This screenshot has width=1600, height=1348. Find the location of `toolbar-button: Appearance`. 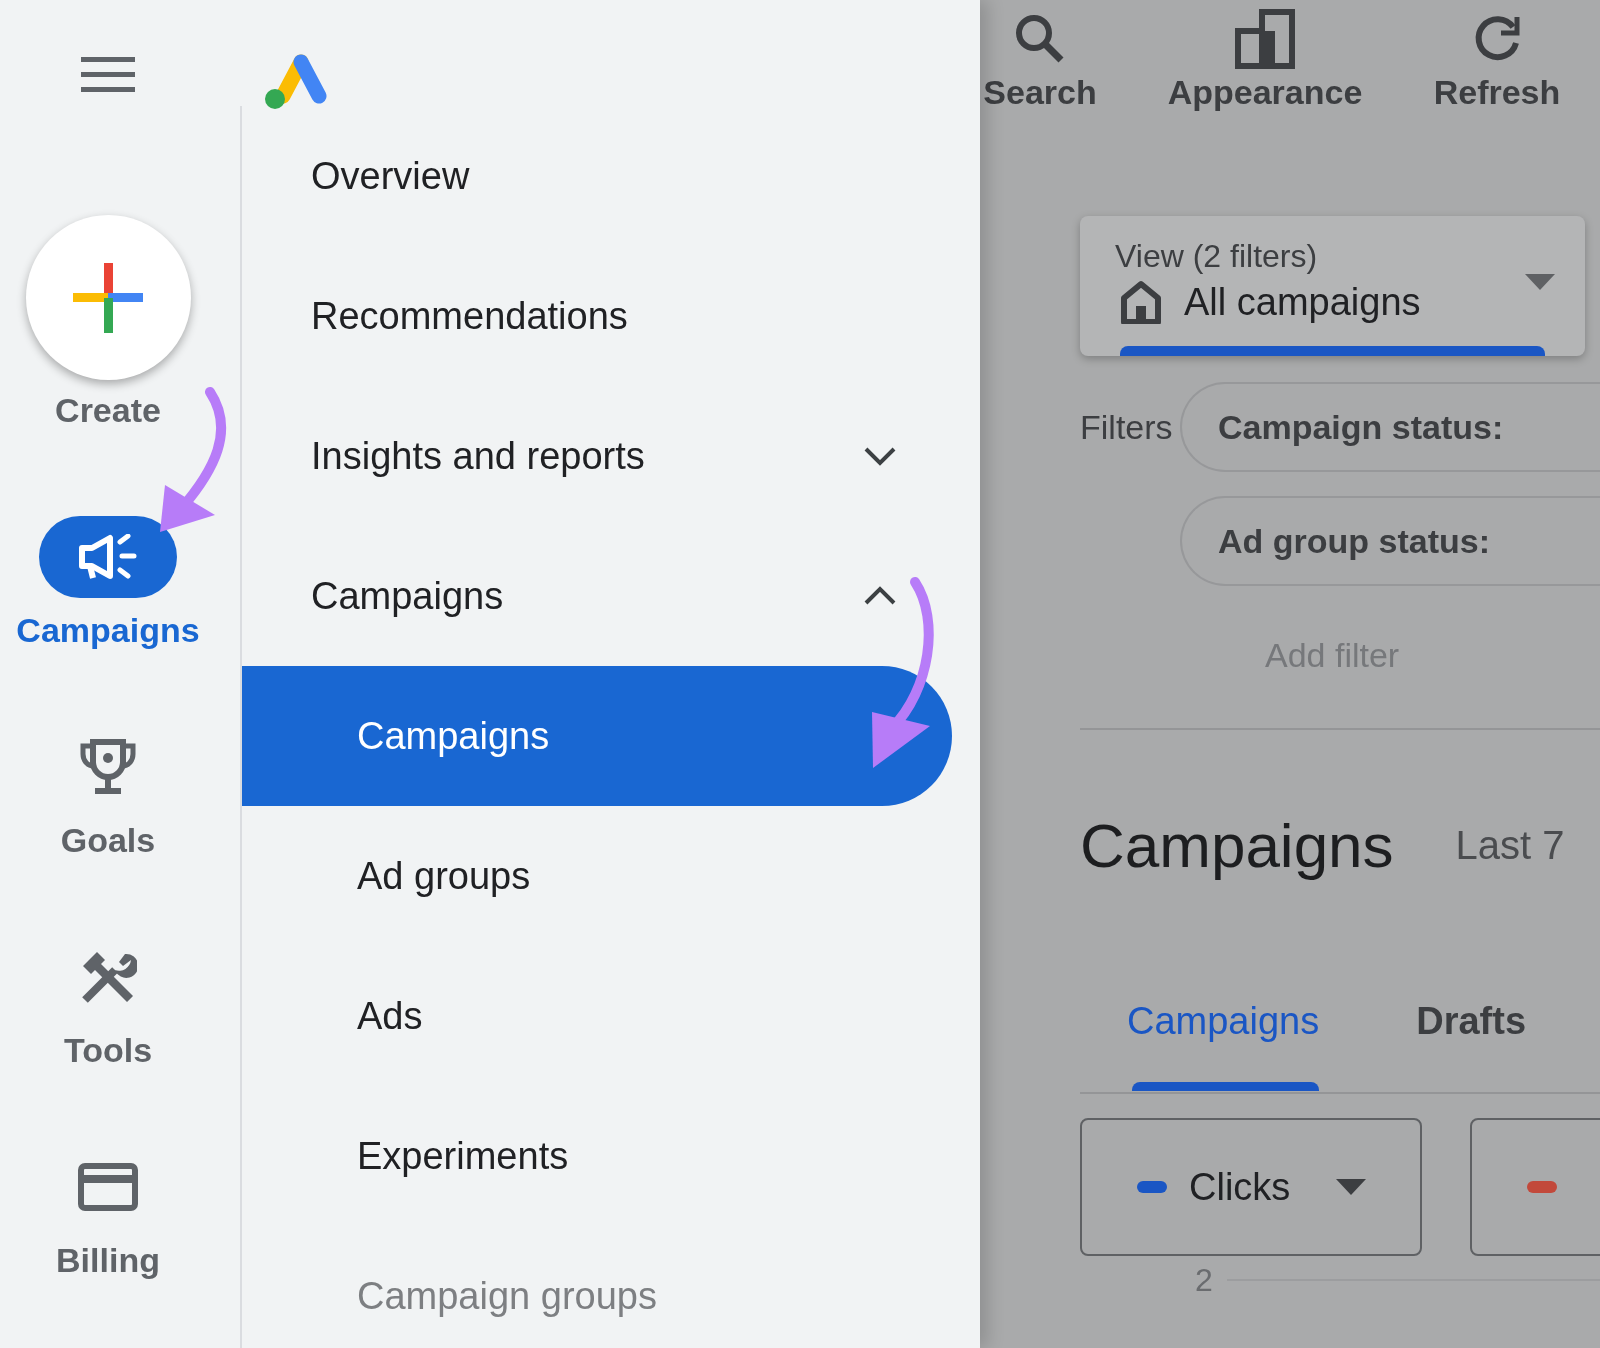

toolbar-button: Appearance is located at coordinates (1265, 62).